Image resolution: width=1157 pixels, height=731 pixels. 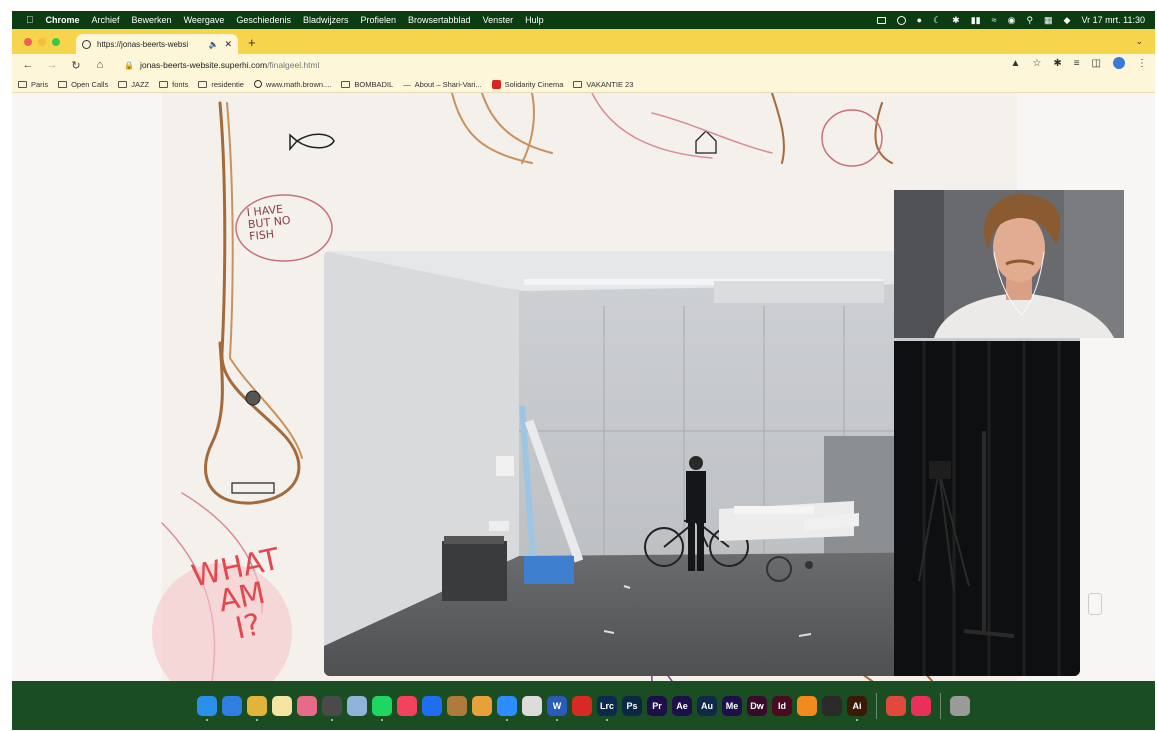 I want to click on dock-lightroom-icon: Lrc, so click(x=607, y=708).